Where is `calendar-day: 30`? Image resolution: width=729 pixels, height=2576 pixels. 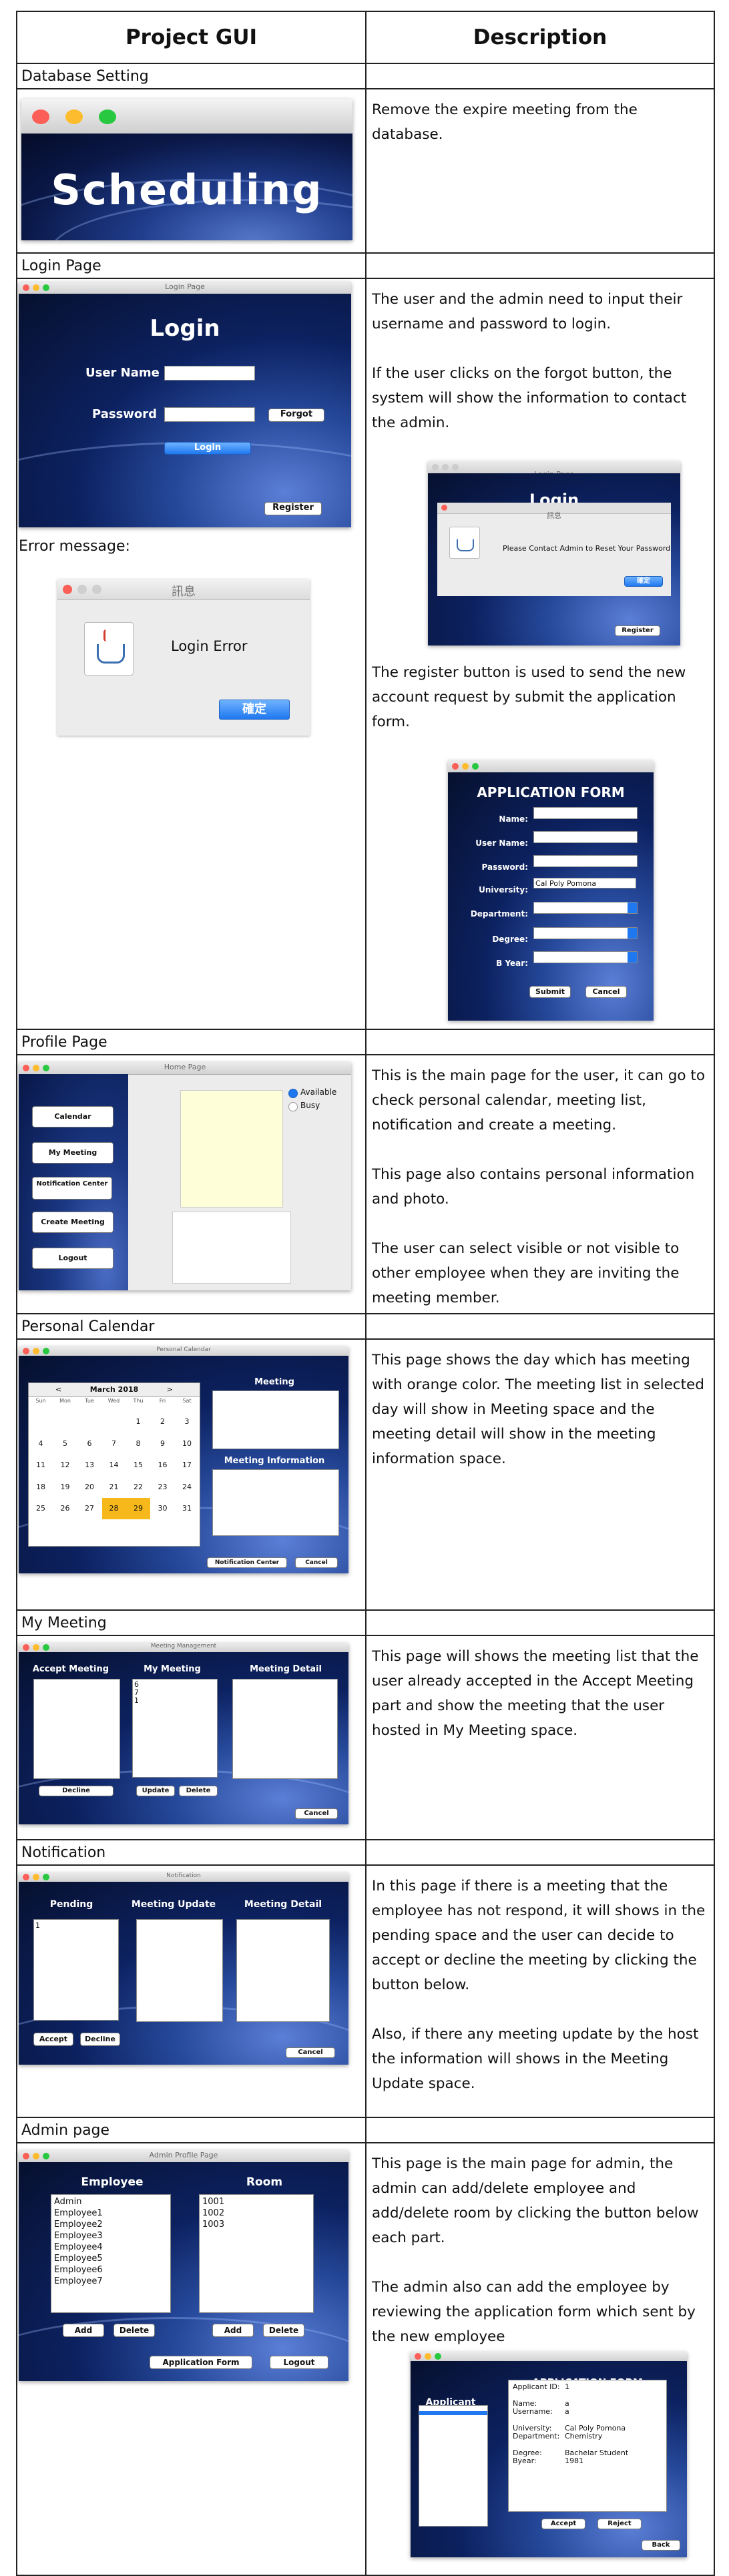
calendar-day: 30 is located at coordinates (163, 1508).